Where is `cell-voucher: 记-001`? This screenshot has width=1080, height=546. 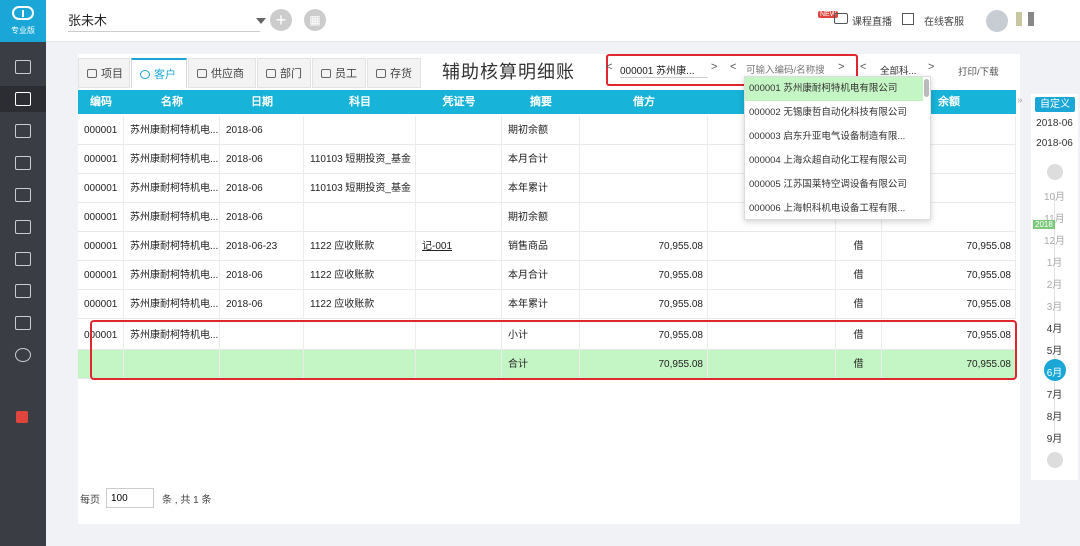 cell-voucher: 记-001 is located at coordinates (459, 246).